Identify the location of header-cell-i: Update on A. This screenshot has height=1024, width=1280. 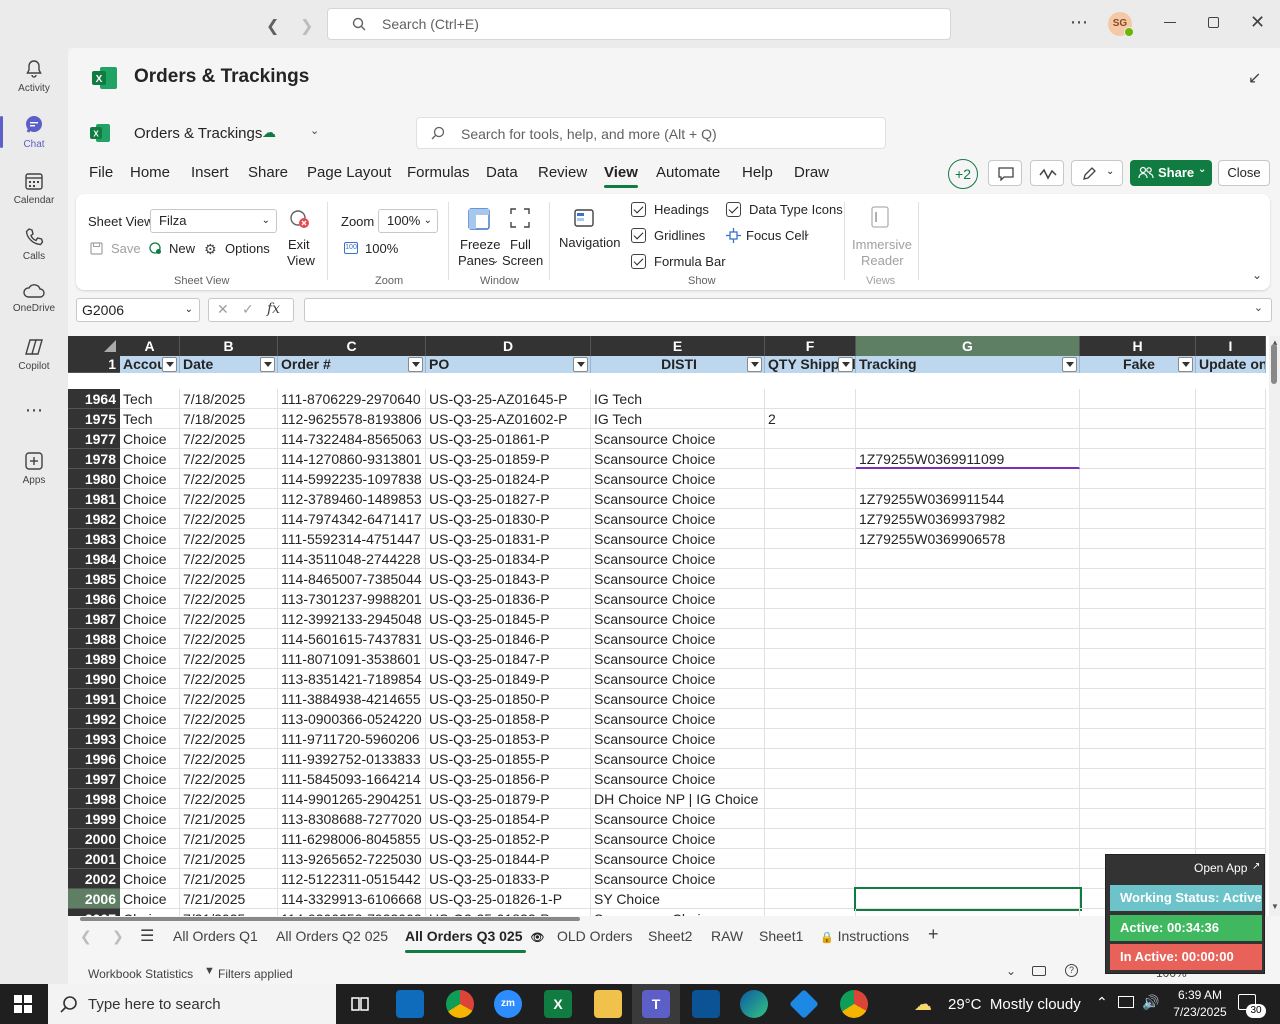
(1231, 364).